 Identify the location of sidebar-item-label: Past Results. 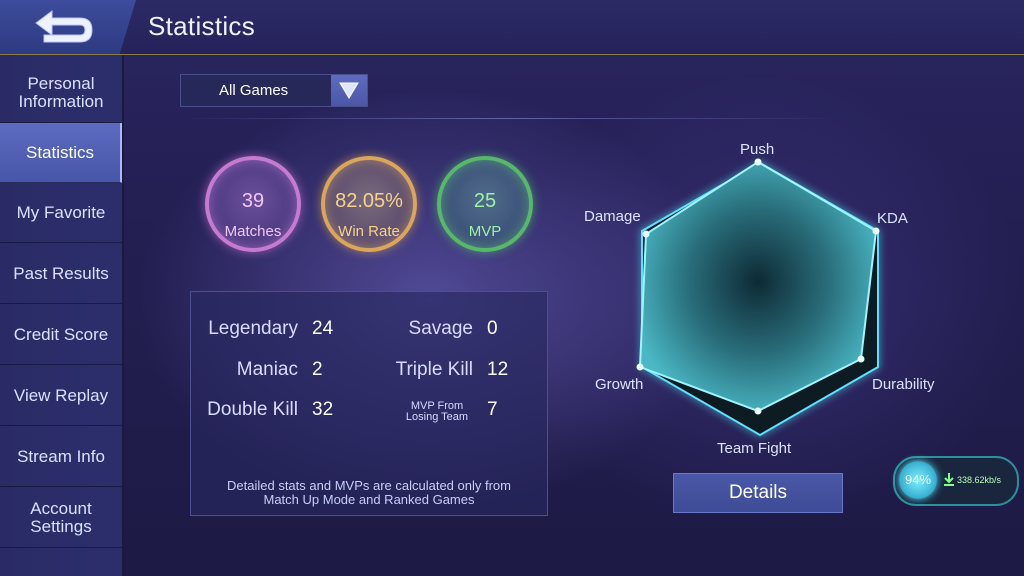
(61, 273).